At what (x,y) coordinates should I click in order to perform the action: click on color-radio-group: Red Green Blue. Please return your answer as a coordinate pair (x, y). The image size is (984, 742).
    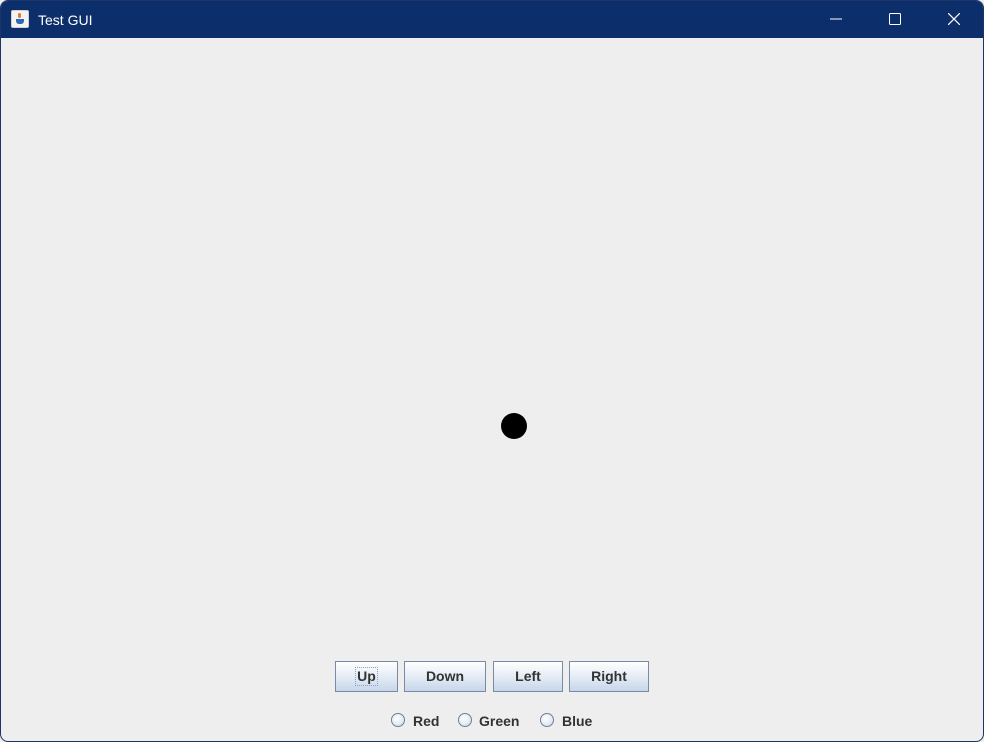
    Looking at the image, I should click on (492, 721).